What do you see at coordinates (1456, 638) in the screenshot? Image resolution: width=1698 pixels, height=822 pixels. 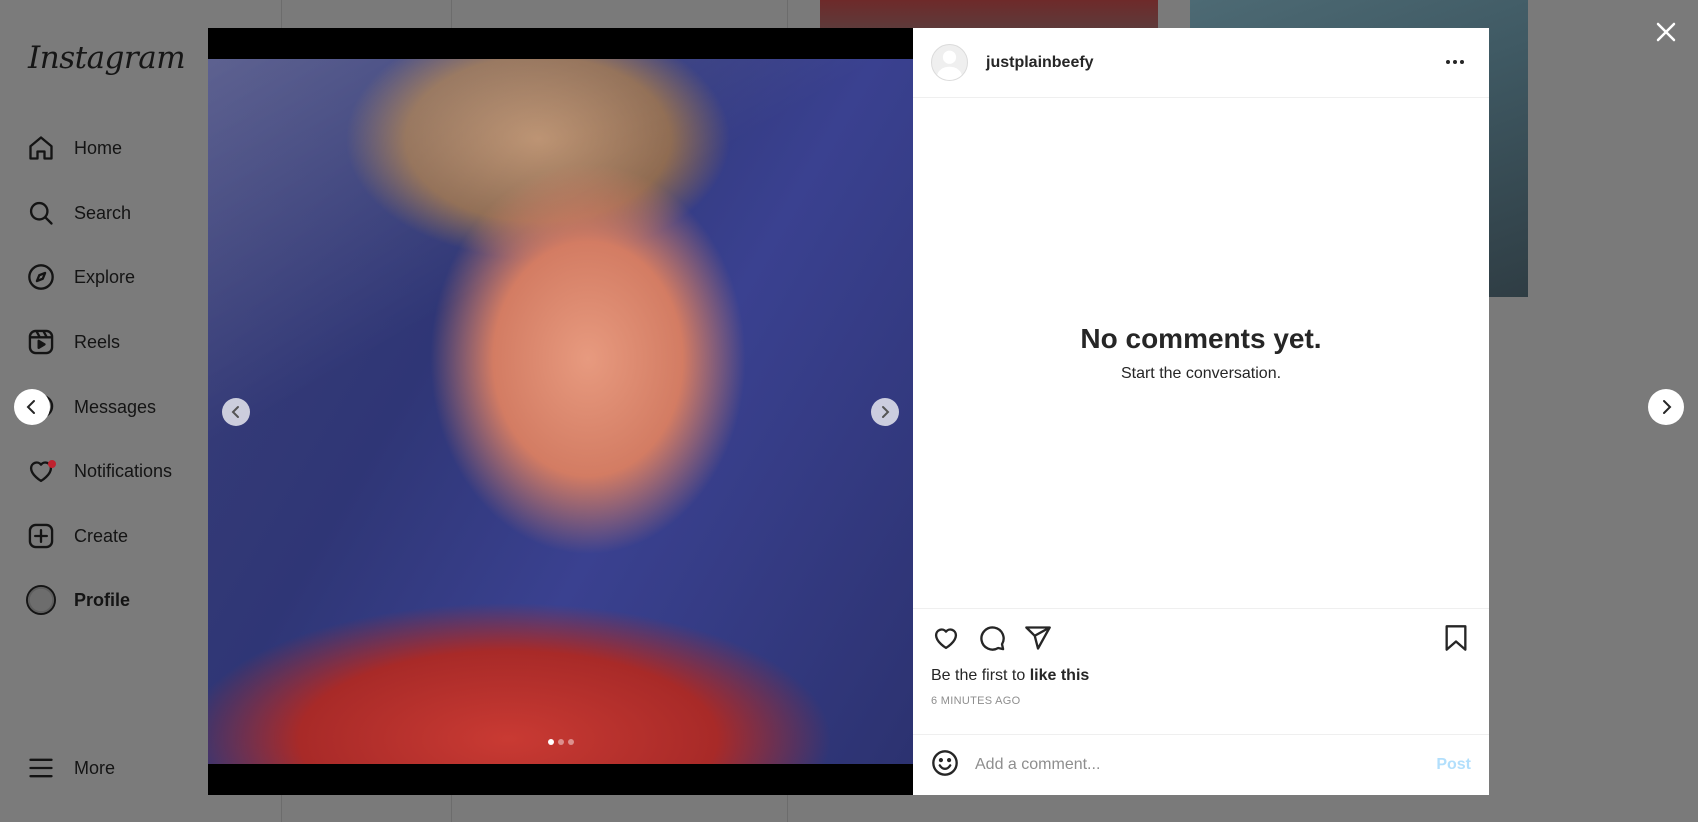 I see `bookmark-icon` at bounding box center [1456, 638].